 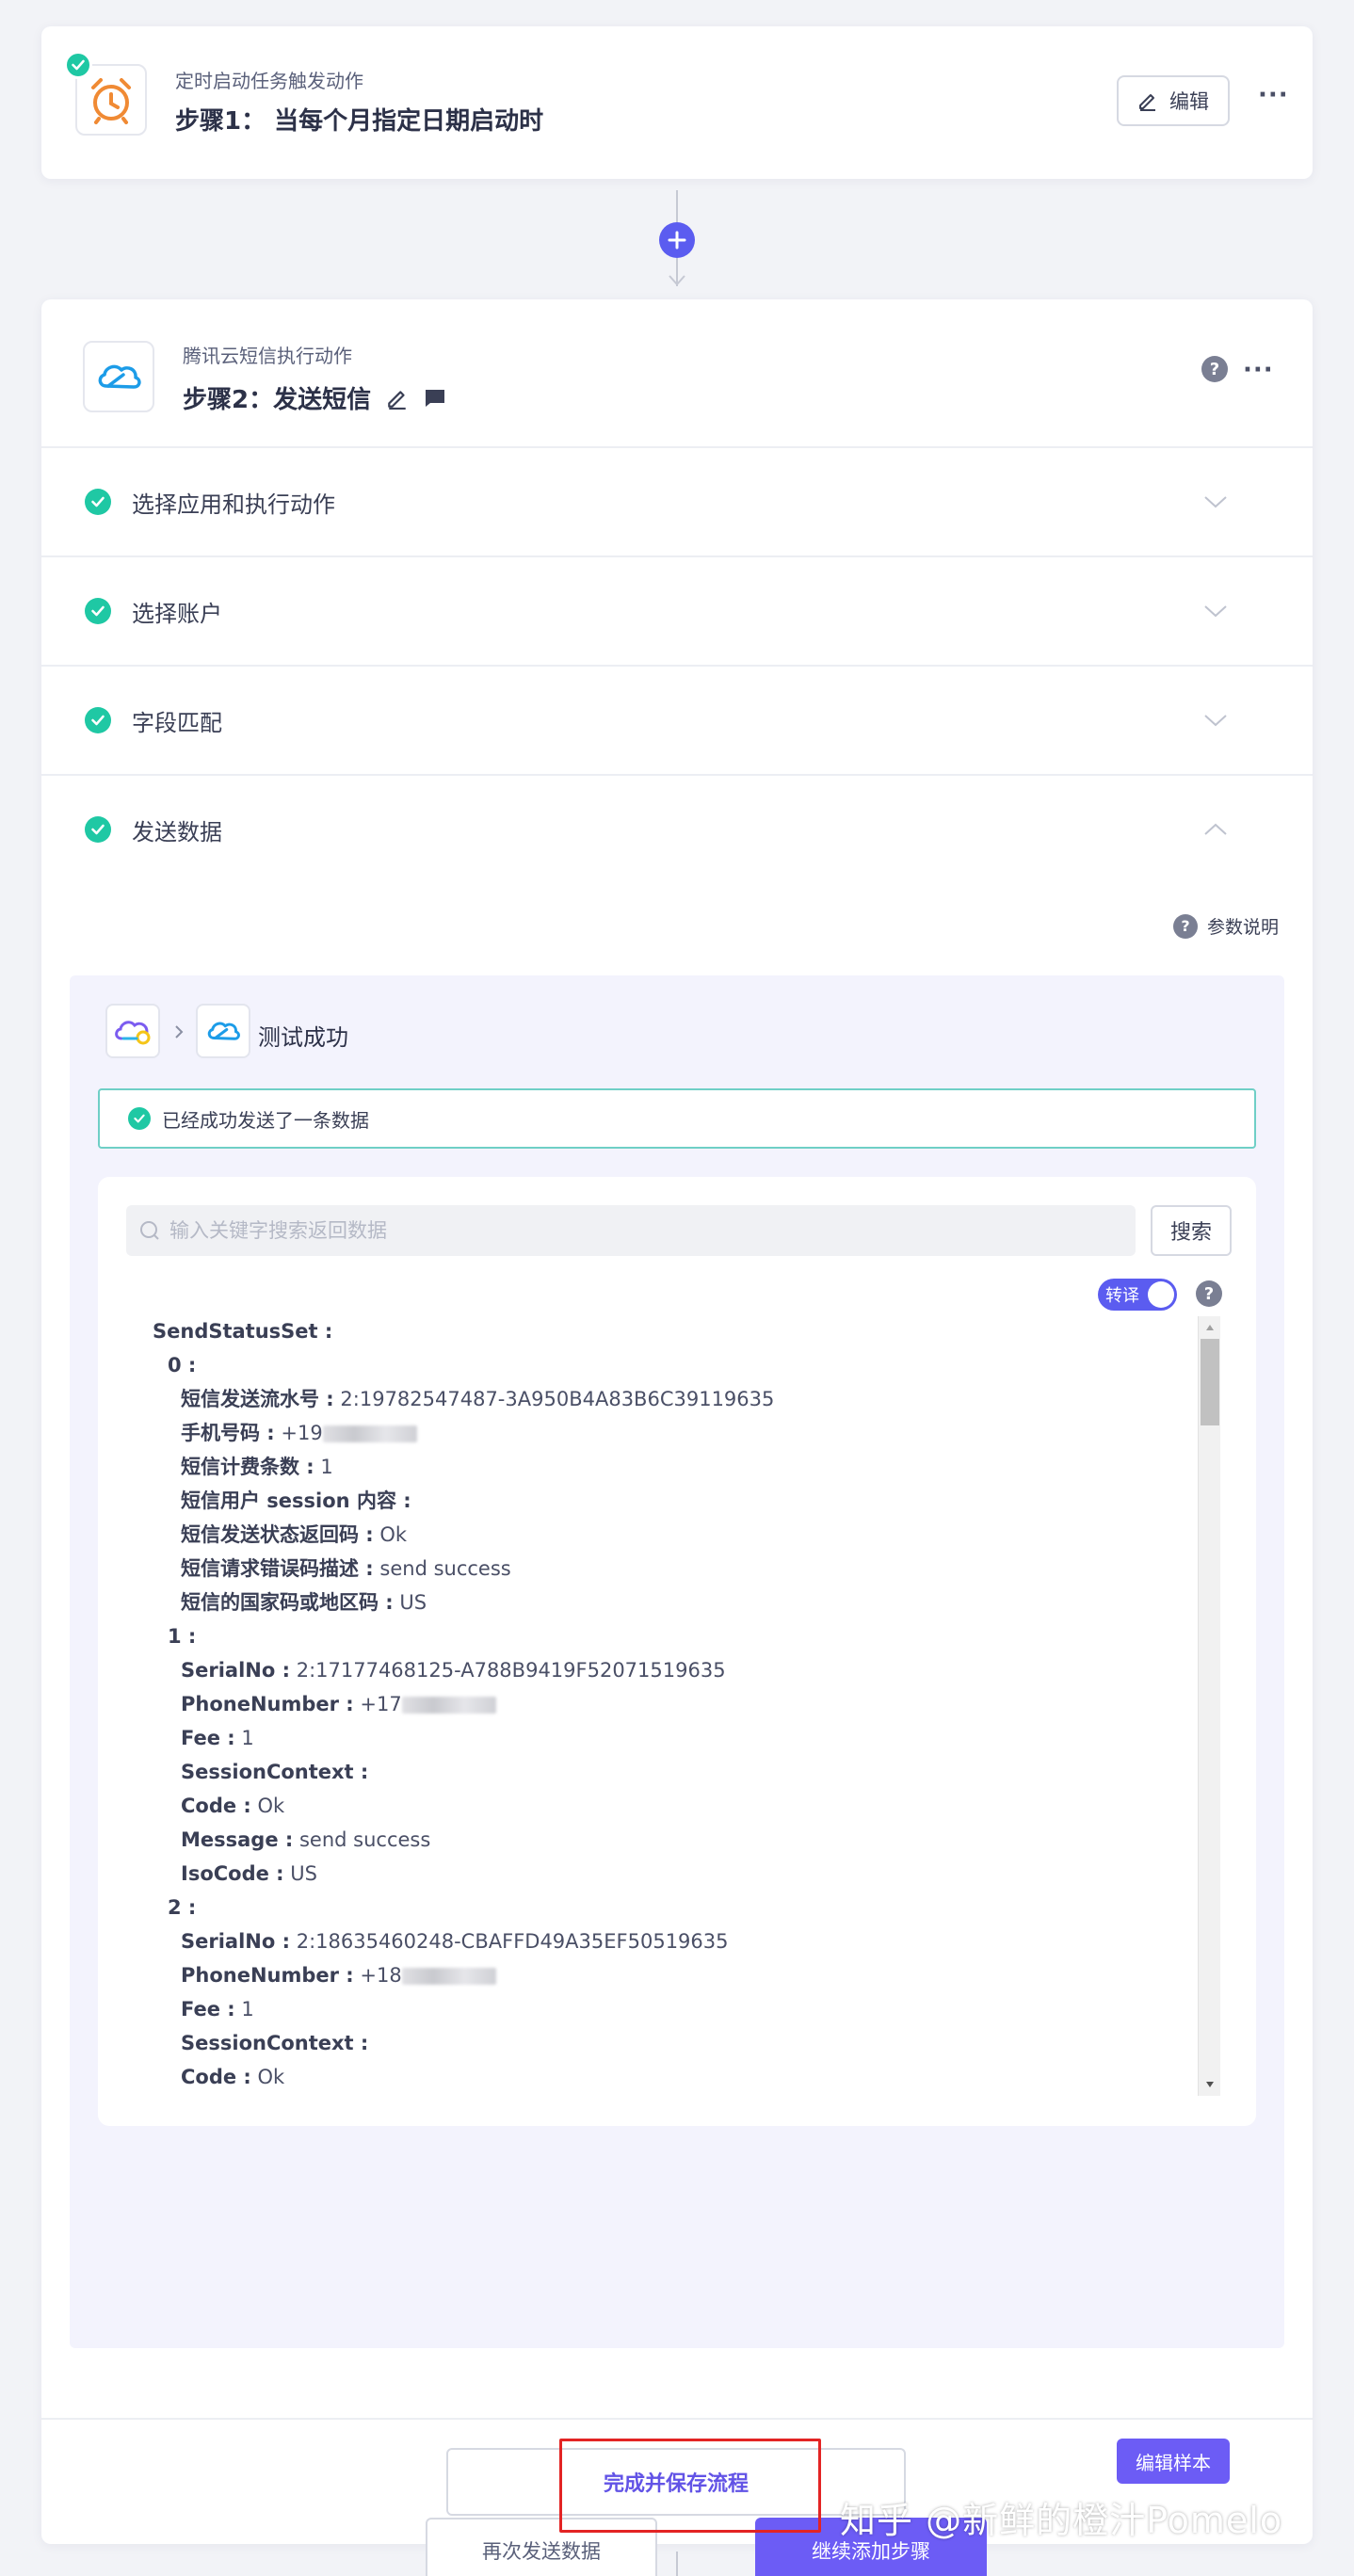 What do you see at coordinates (557, 1399) in the screenshot?
I see `tree-value: 2:19782547487-3A950B4A83B6C39119635` at bounding box center [557, 1399].